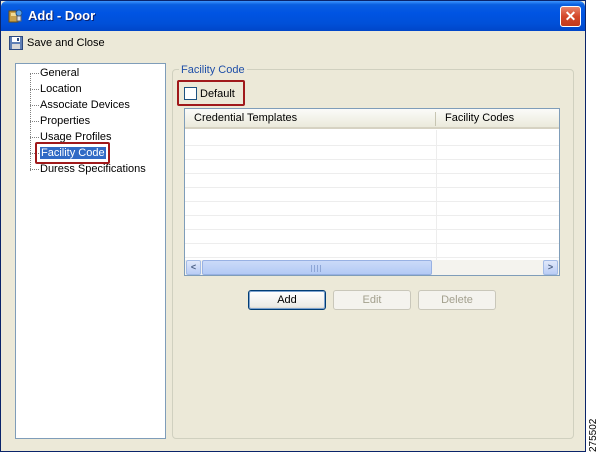 The width and height of the screenshot is (600, 452). Describe the element at coordinates (457, 300) in the screenshot. I see `delete-button: Delete` at that location.